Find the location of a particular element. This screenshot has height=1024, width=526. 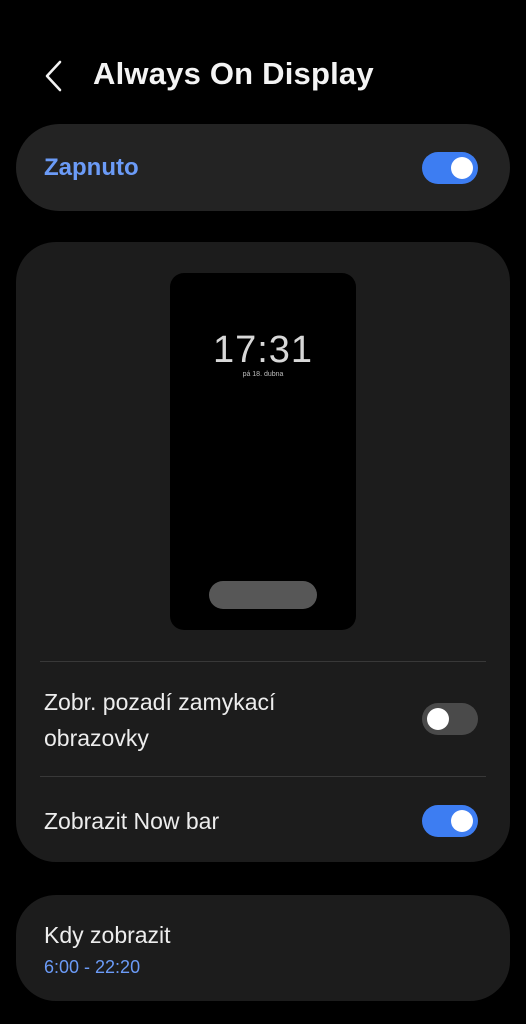

wallpaper-option-label-line1: Zobr. pozadí zamykací is located at coordinates (160, 702).